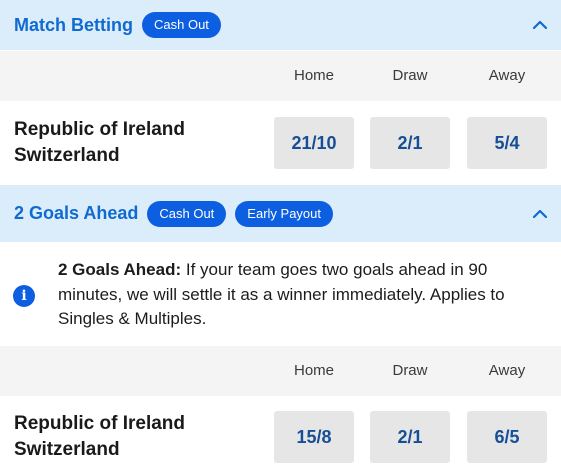 This screenshot has height=468, width=561. I want to click on odds-button-home: 15/8, so click(314, 437).